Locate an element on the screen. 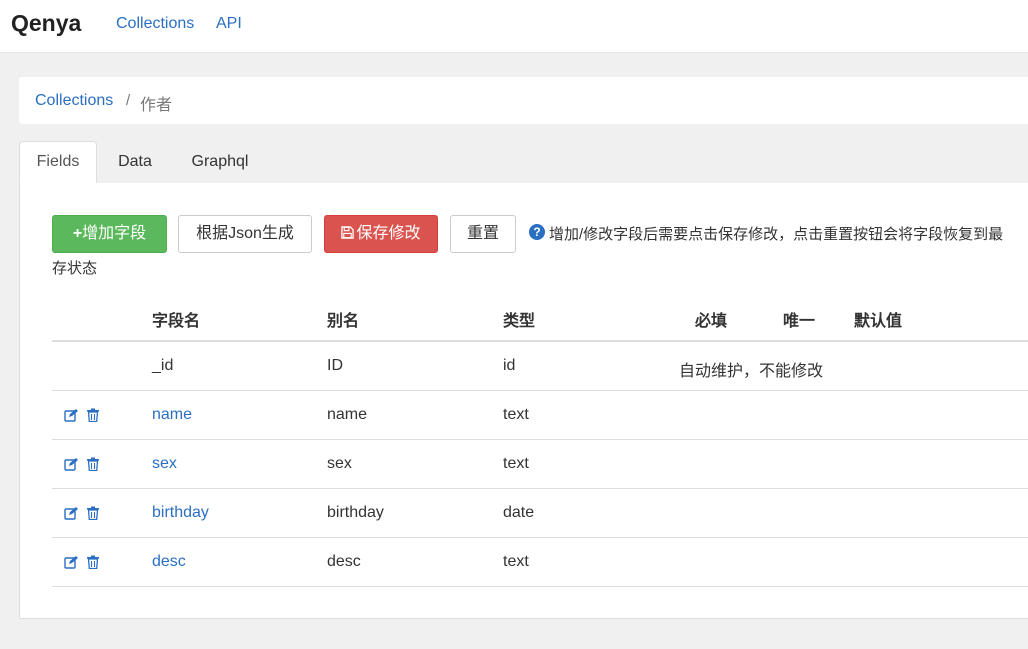 This screenshot has height=649, width=1028. save-changes-label: 保存修改 is located at coordinates (388, 233).